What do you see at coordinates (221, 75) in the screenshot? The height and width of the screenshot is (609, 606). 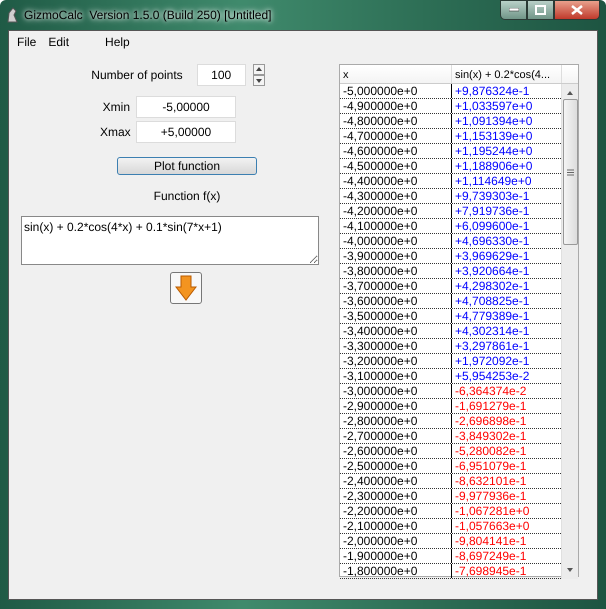 I see `points-field: 100` at bounding box center [221, 75].